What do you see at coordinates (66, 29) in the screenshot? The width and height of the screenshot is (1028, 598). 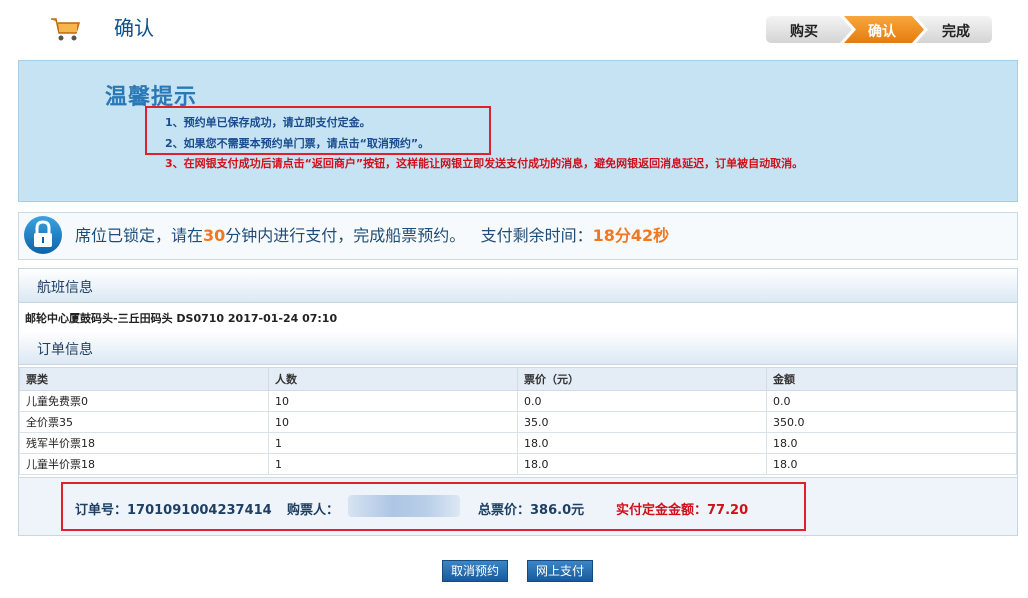 I see `shopping-cart-icon` at bounding box center [66, 29].